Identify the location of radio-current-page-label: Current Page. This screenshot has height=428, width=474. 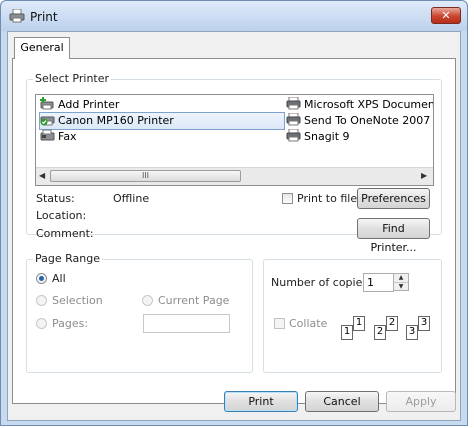
(193, 300).